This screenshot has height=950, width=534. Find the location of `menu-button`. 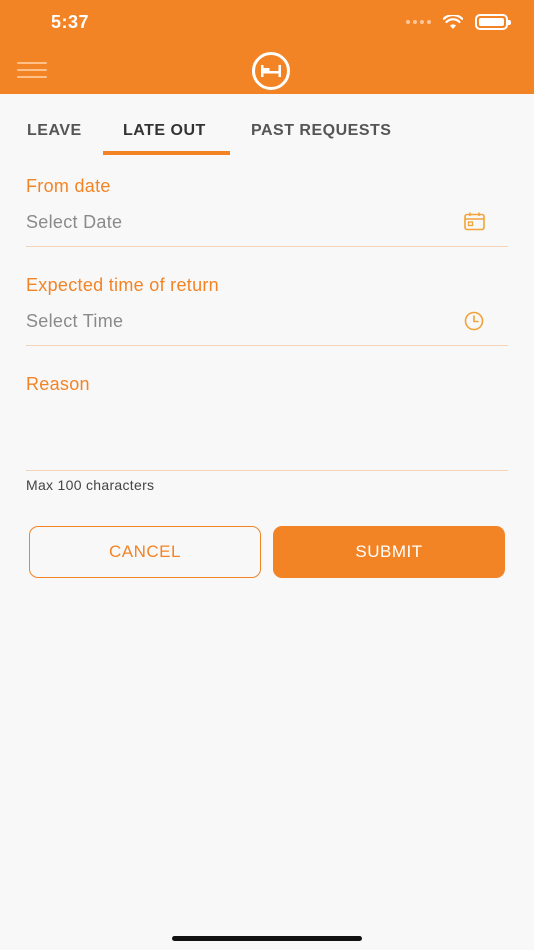

menu-button is located at coordinates (32, 70).